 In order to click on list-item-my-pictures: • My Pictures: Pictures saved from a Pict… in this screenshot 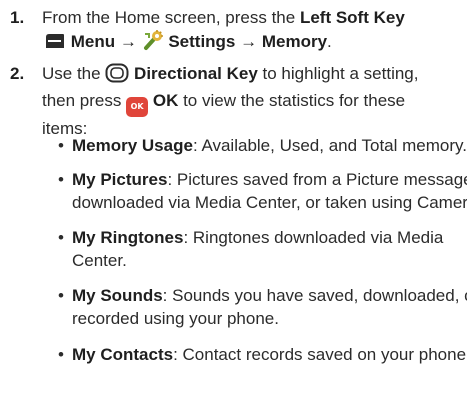, I will do `click(262, 191)`.